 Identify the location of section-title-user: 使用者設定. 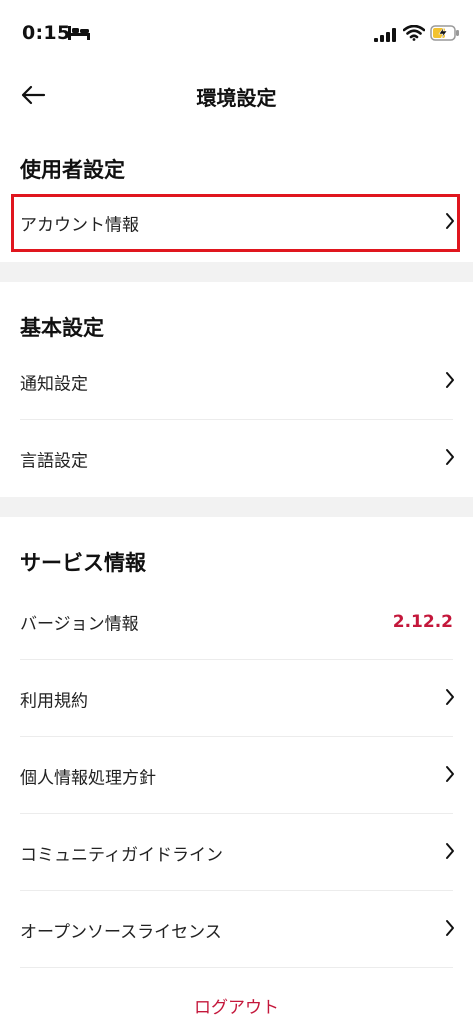
(72, 170).